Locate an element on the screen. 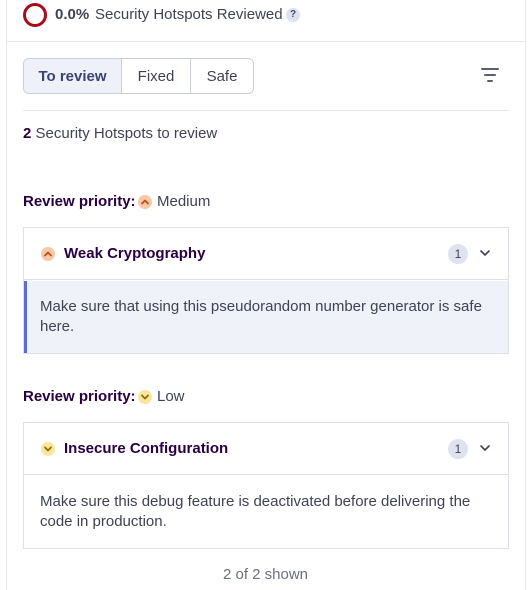  category-header: Insecure Configuration 1 is located at coordinates (266, 449).